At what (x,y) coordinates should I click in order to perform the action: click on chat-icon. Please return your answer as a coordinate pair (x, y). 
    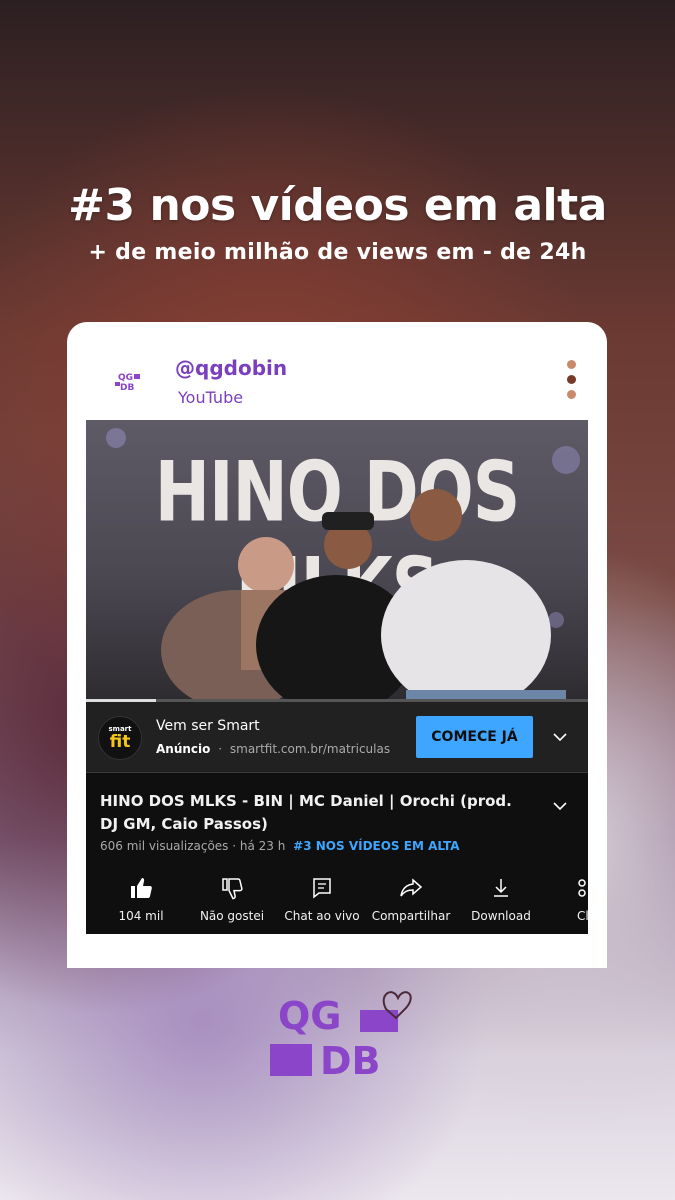
    Looking at the image, I should click on (322, 888).